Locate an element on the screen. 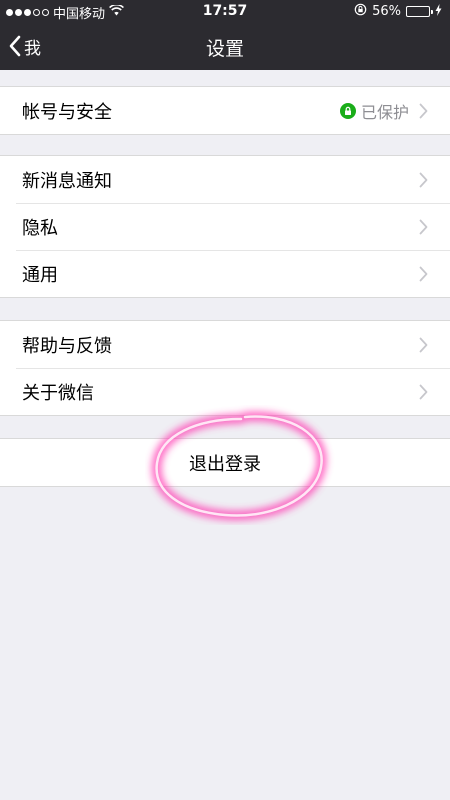 The image size is (450, 800). item-label: 隐私 is located at coordinates (40, 228).